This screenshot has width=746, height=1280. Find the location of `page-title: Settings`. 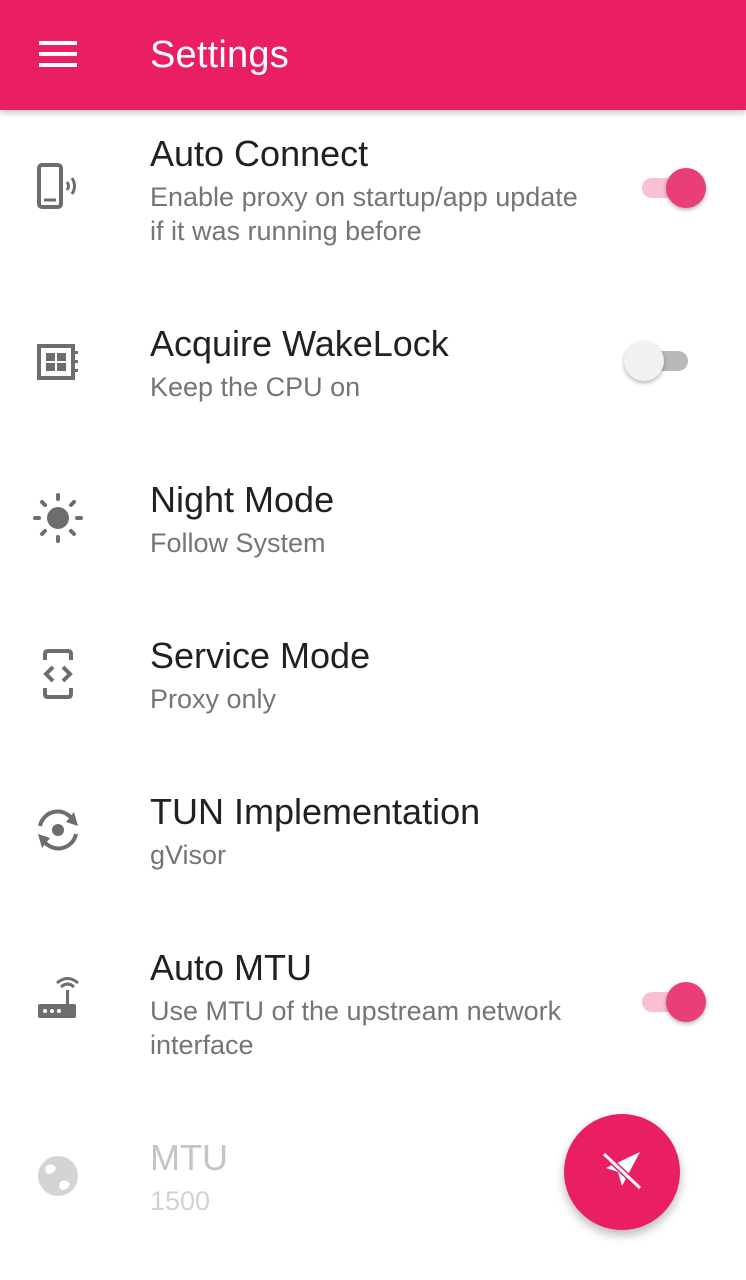

page-title: Settings is located at coordinates (219, 55).